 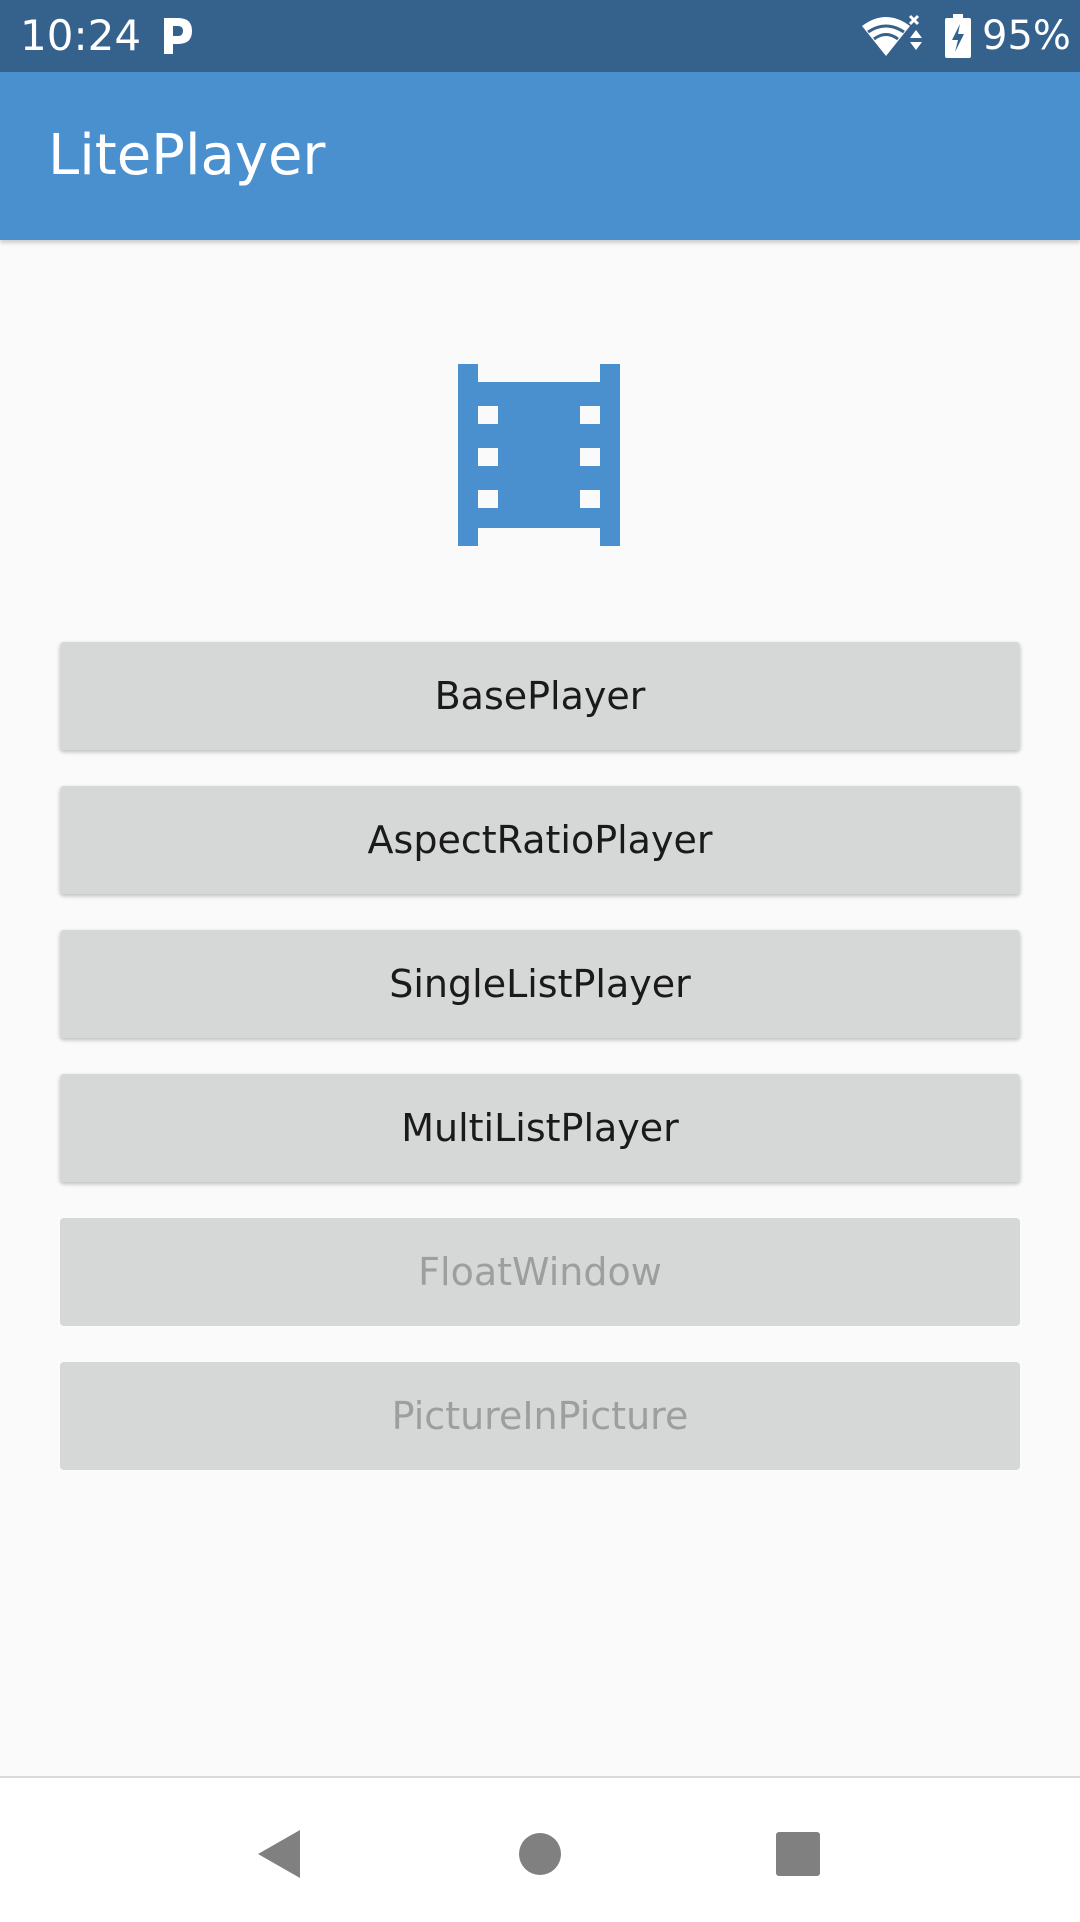 I want to click on picture-in-picture-button: PictureInPicture, so click(x=540, y=1416).